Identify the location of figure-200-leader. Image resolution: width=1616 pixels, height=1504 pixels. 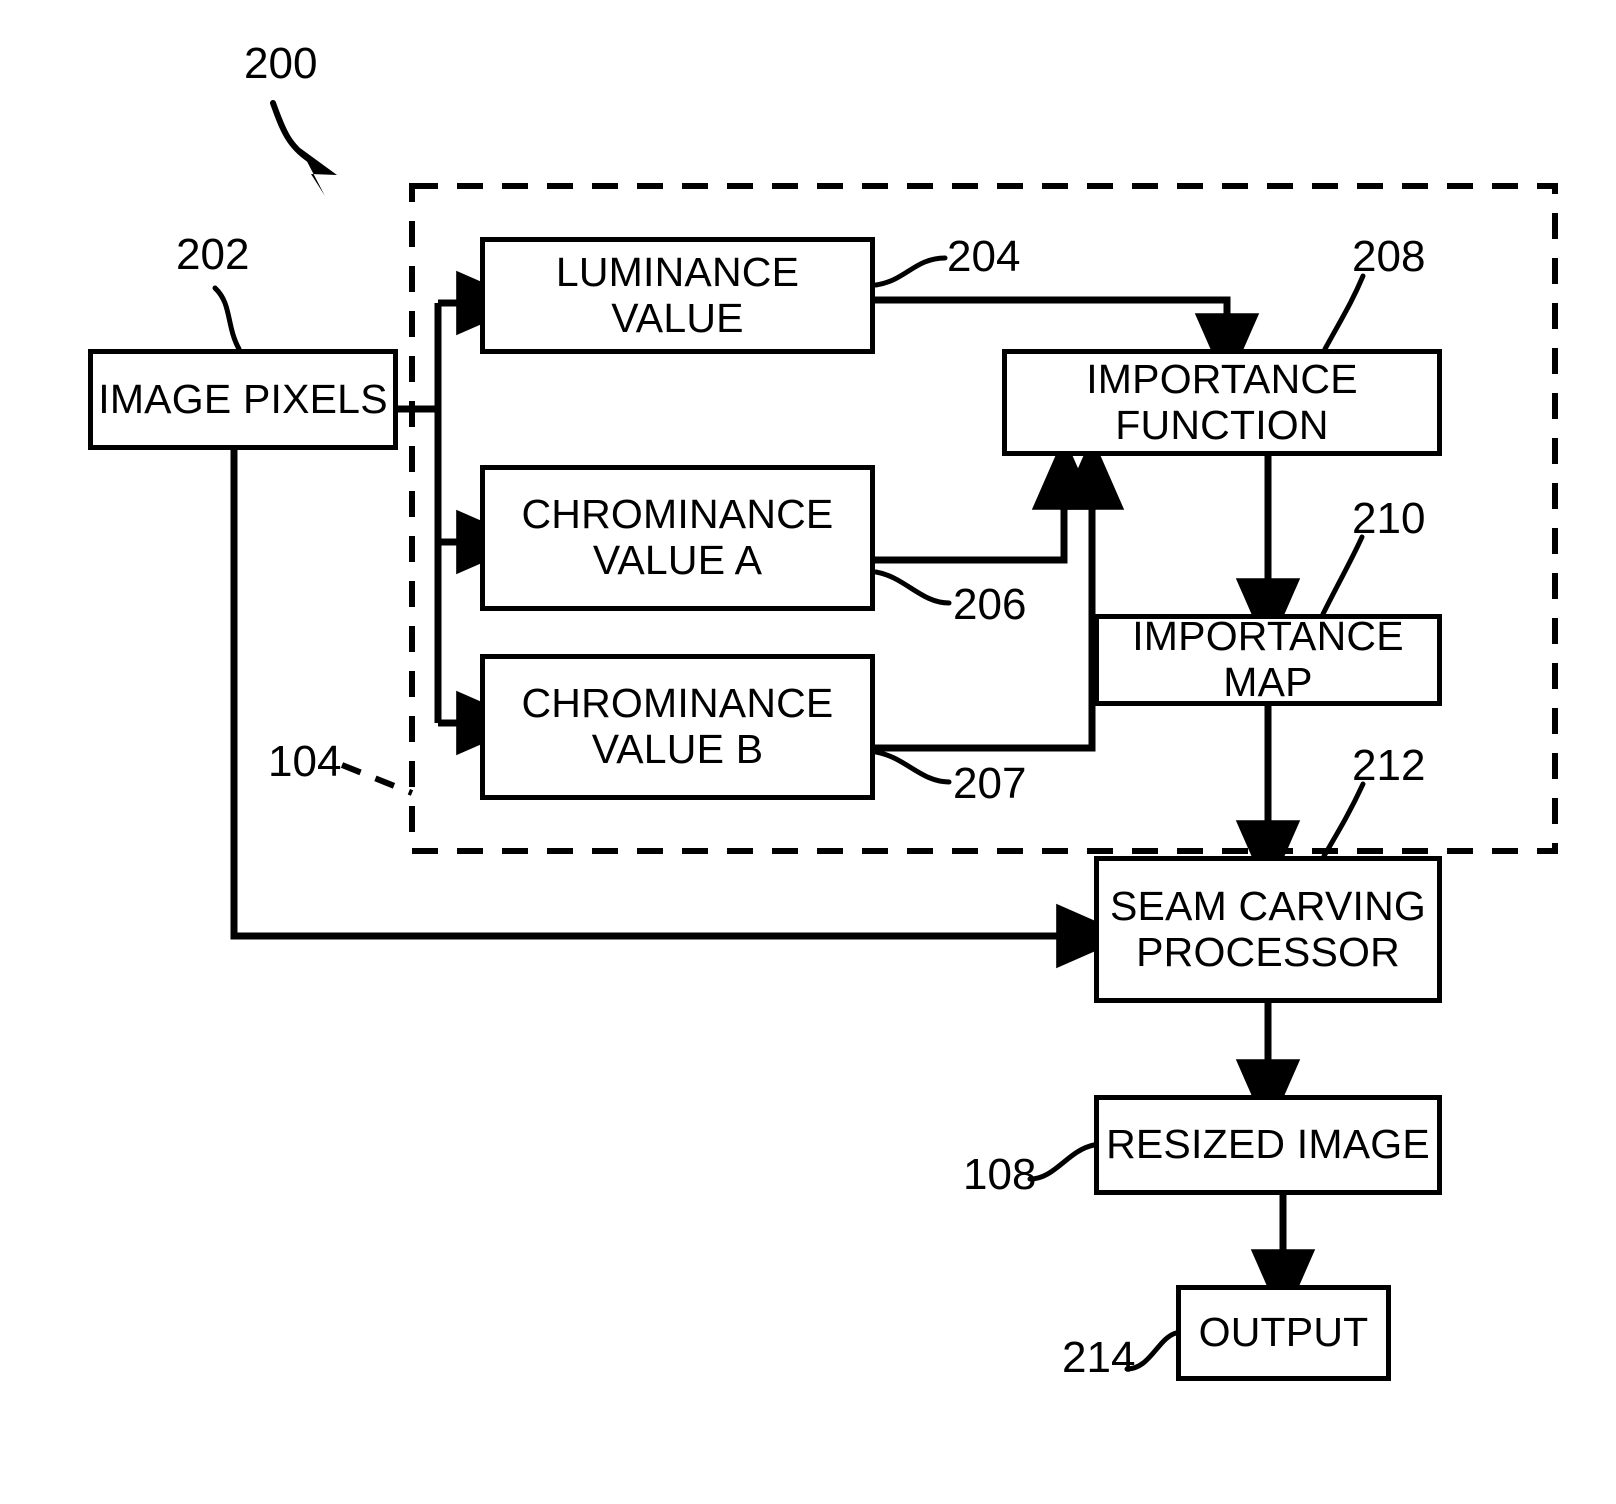
(303, 148).